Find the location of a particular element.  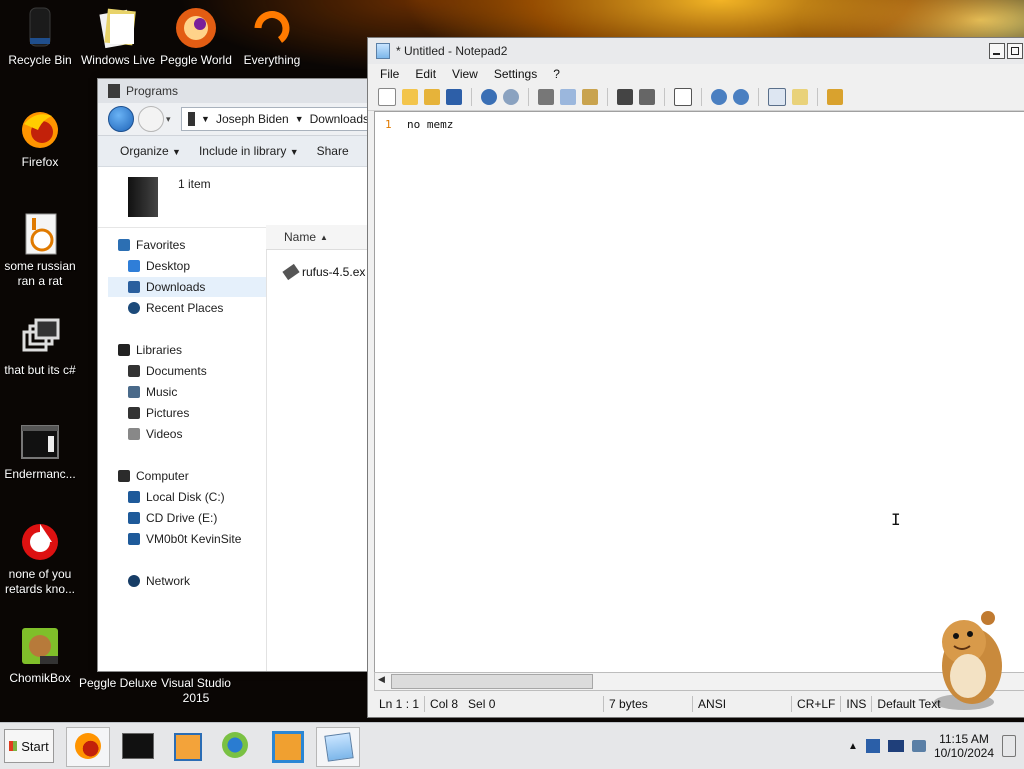

desktop-icon-label: that but its c# is located at coordinates (40, 370).